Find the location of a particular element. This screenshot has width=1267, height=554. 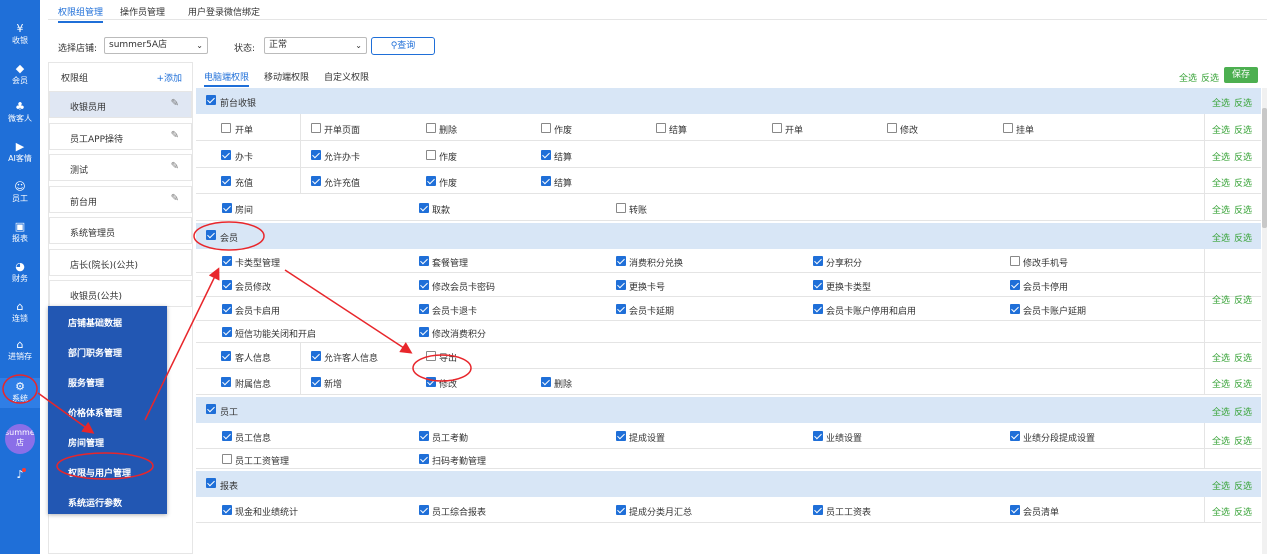

group-item: 员工APP操待 ✎ is located at coordinates (120, 136).